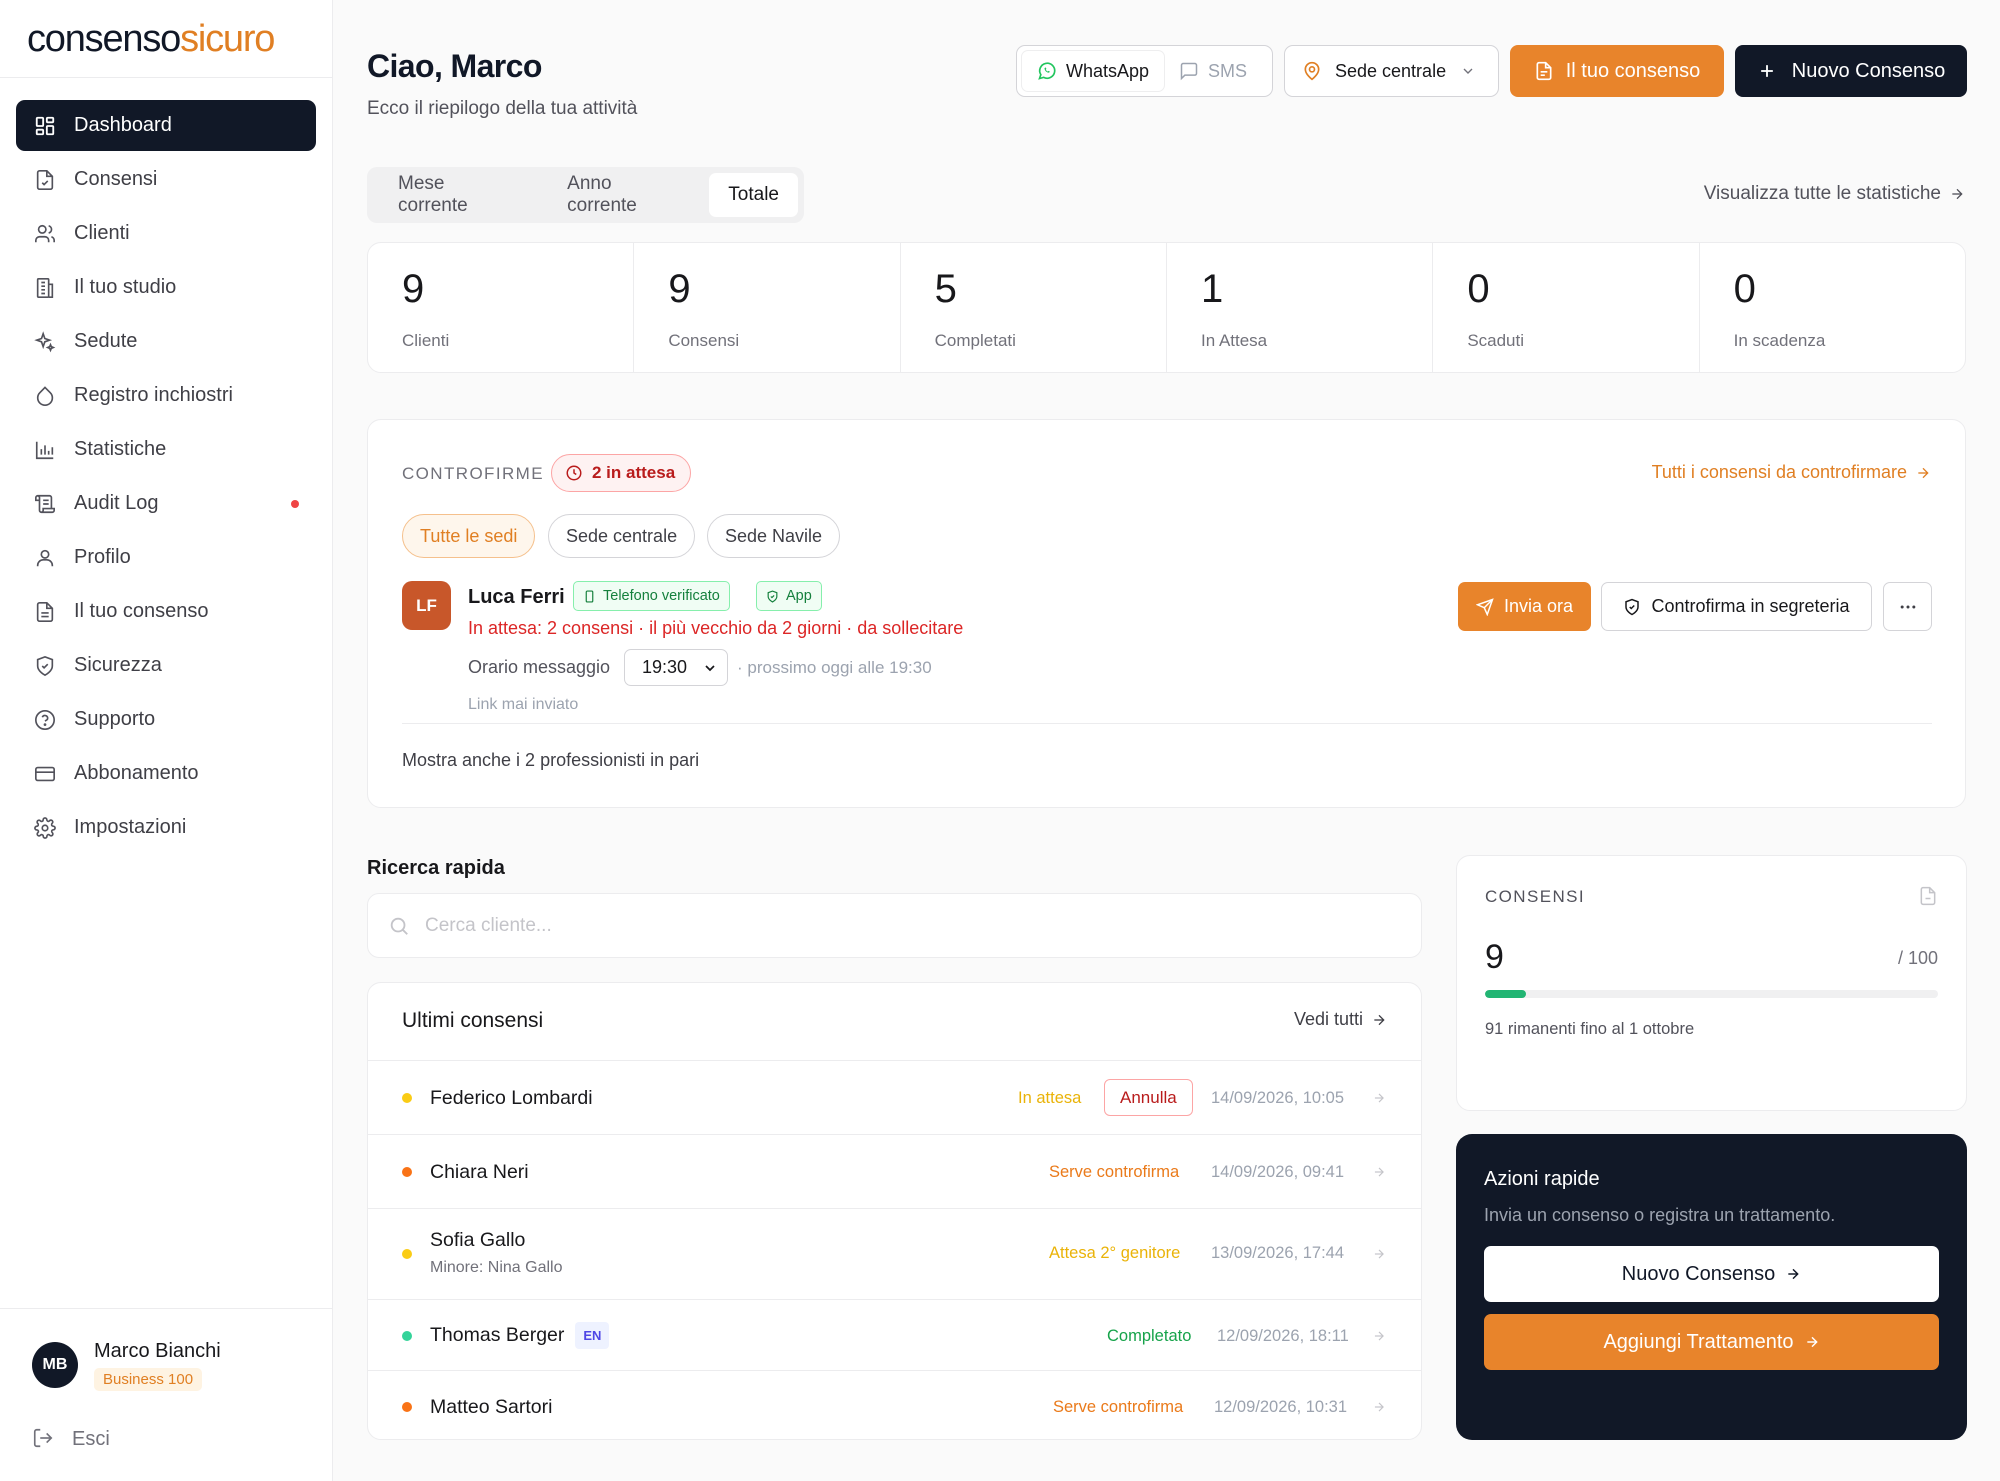 The width and height of the screenshot is (2000, 1481). Describe the element at coordinates (45, 774) in the screenshot. I see `credit-card-icon` at that location.